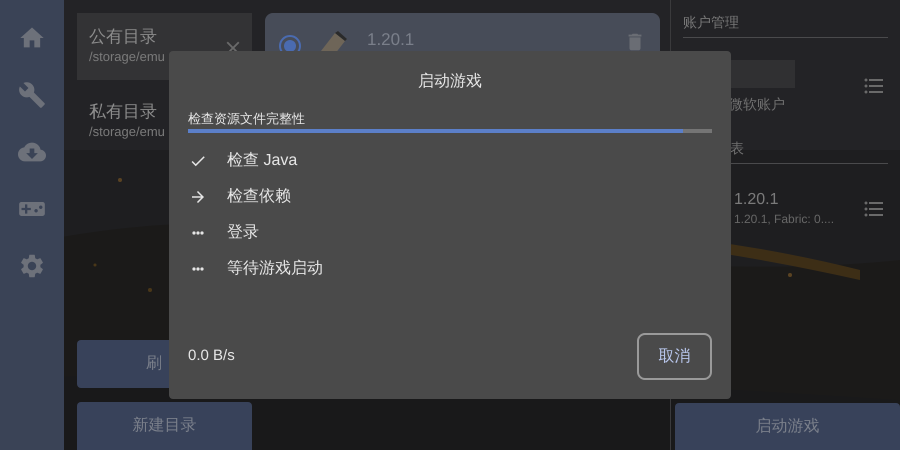 The width and height of the screenshot is (900, 450). Describe the element at coordinates (762, 74) in the screenshot. I see `avatar` at that location.